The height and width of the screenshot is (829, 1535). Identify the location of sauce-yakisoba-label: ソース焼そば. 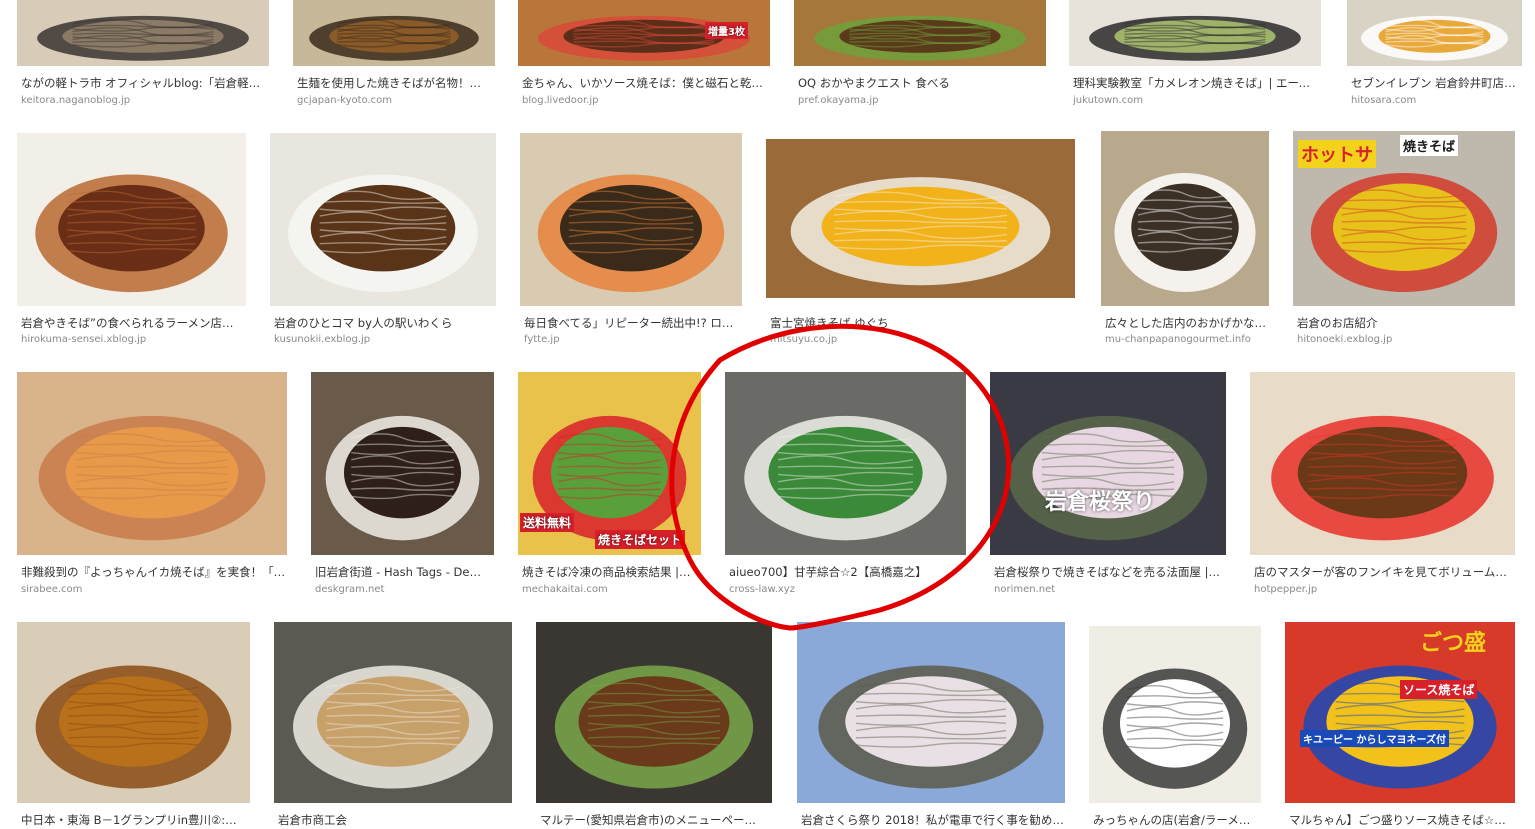
(1439, 689).